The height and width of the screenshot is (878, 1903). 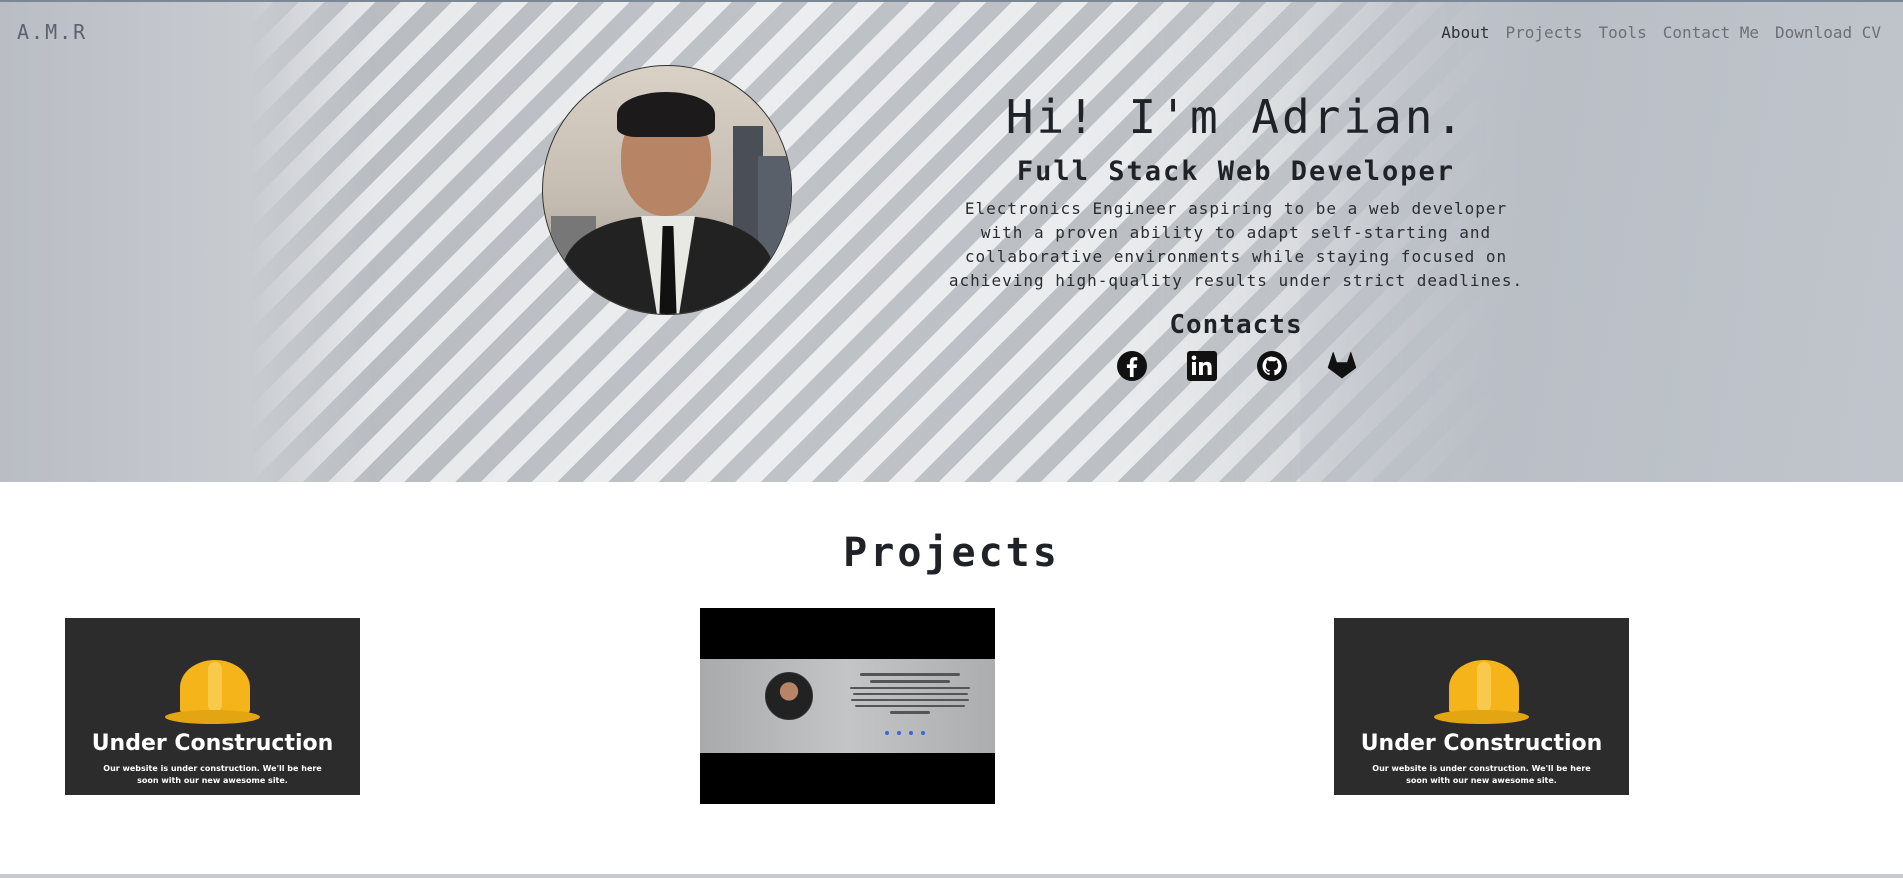 I want to click on profile-photo, so click(x=667, y=190).